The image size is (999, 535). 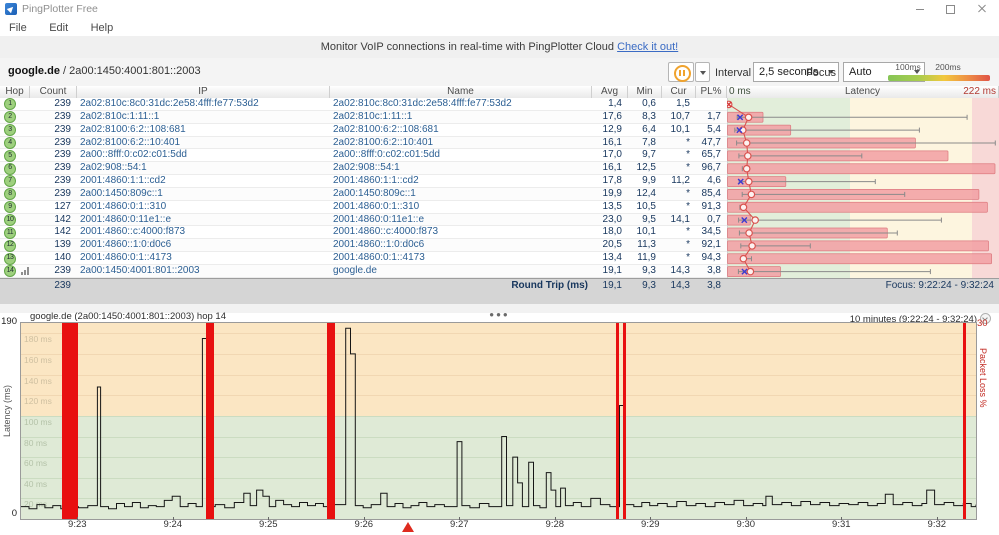 What do you see at coordinates (615, 103) in the screenshot?
I see `avg-cell: 1,4` at bounding box center [615, 103].